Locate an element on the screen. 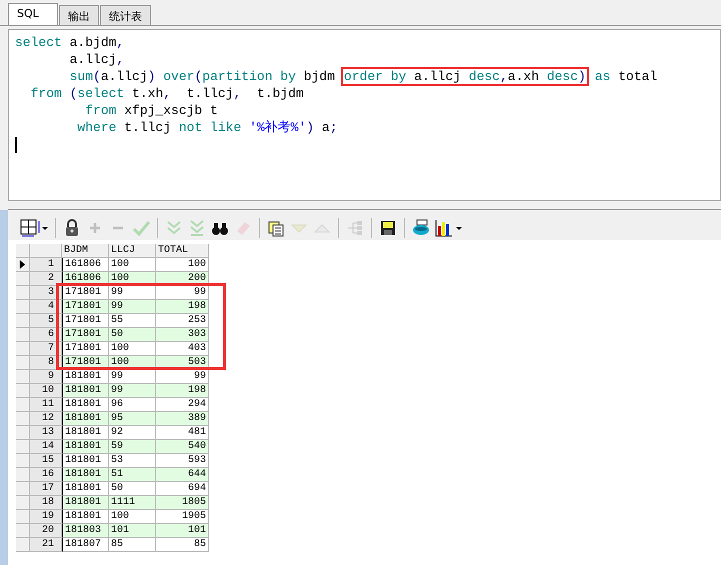 The height and width of the screenshot is (565, 721). code-line: a.llcj, is located at coordinates (97, 59).